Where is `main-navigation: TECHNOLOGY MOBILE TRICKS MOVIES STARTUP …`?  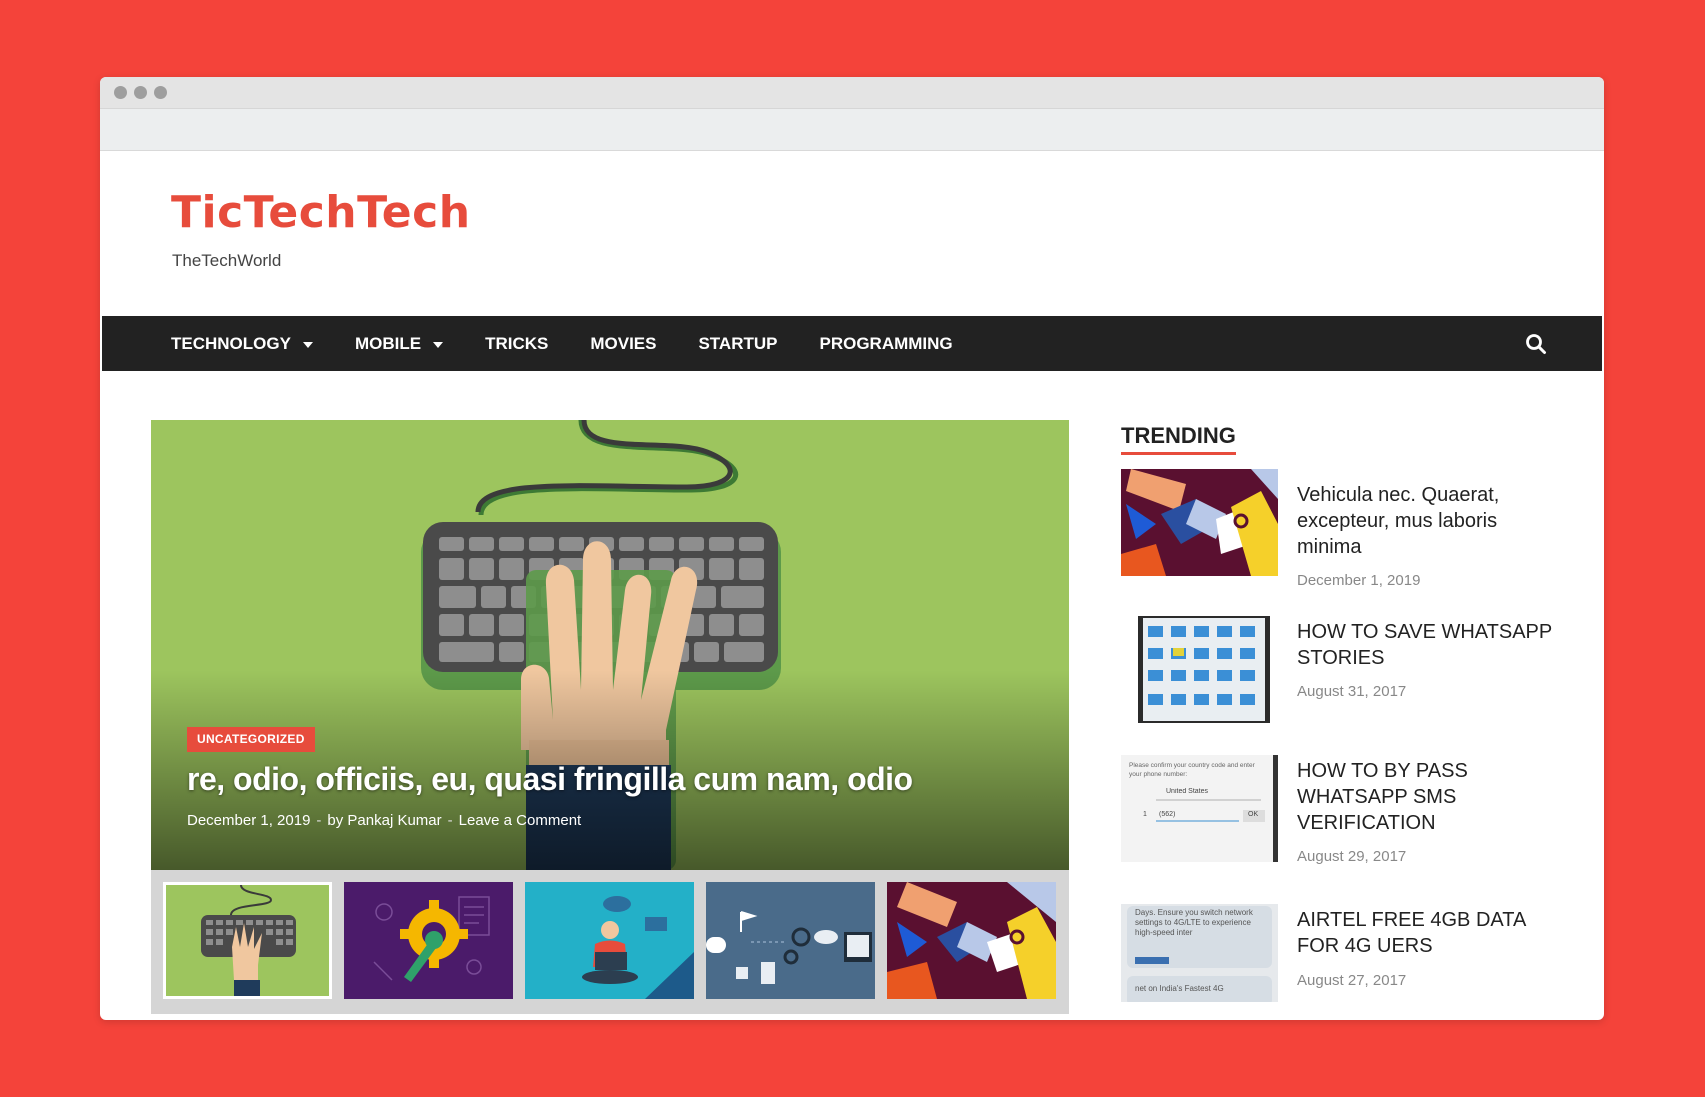 main-navigation: TECHNOLOGY MOBILE TRICKS MOVIES STARTUP … is located at coordinates (852, 343).